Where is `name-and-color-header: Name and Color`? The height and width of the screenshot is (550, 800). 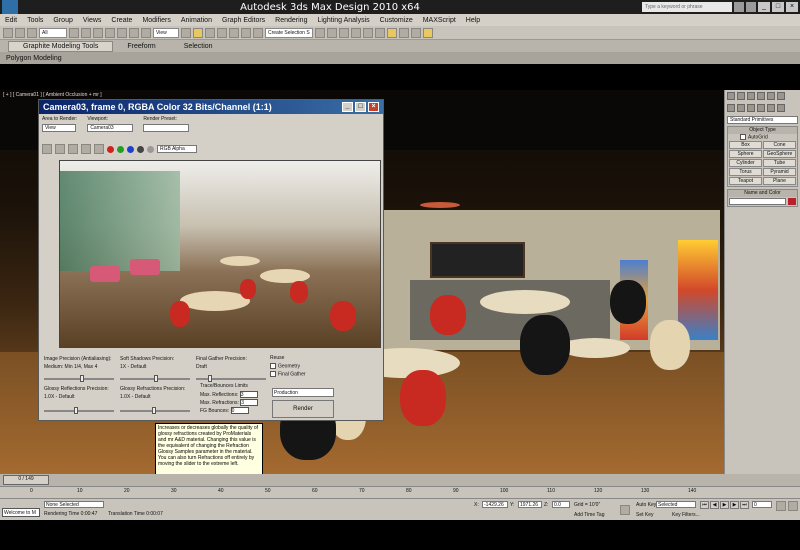
name-and-color-header: Name and Color is located at coordinates (762, 194).